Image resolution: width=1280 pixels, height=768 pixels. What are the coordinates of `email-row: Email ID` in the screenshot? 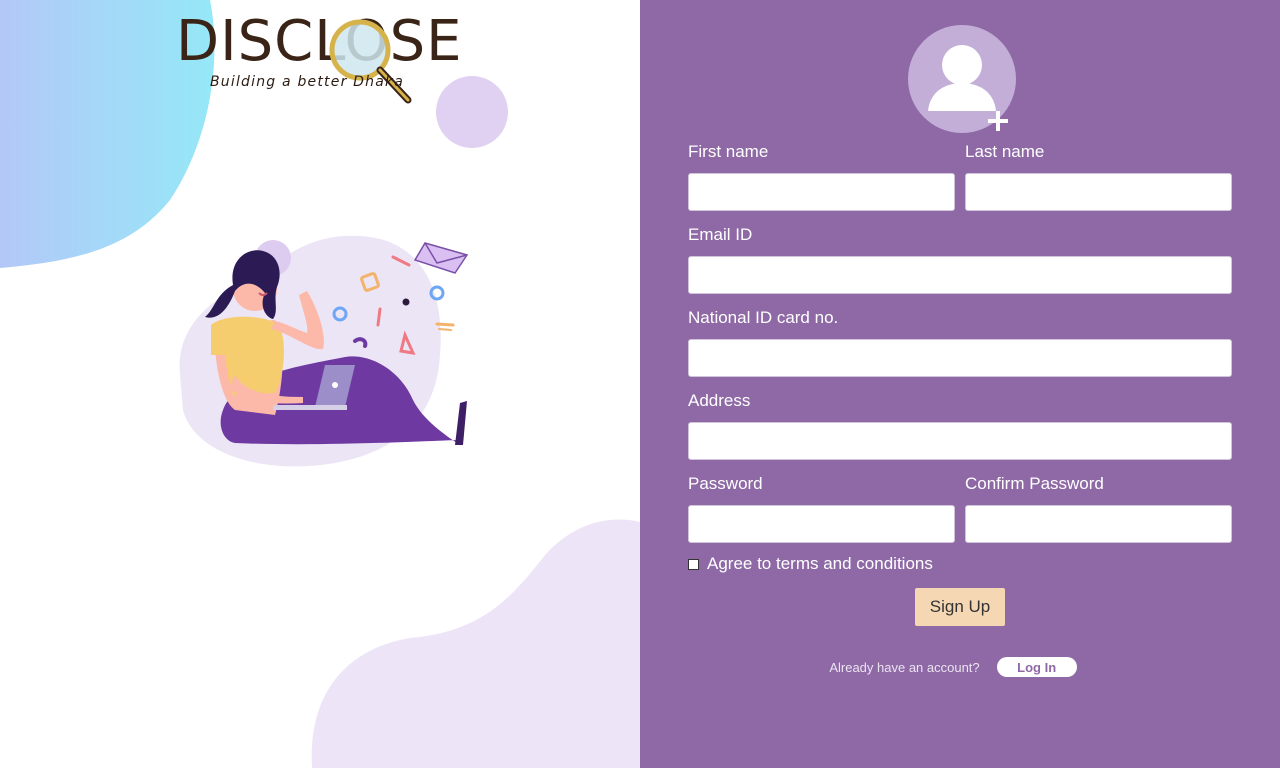 It's located at (960, 258).